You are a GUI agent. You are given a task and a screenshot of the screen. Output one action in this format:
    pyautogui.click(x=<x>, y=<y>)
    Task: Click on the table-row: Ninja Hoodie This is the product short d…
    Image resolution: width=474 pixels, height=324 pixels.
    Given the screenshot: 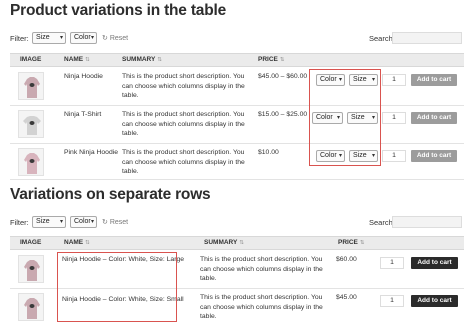 What is the action you would take?
    pyautogui.click(x=237, y=87)
    